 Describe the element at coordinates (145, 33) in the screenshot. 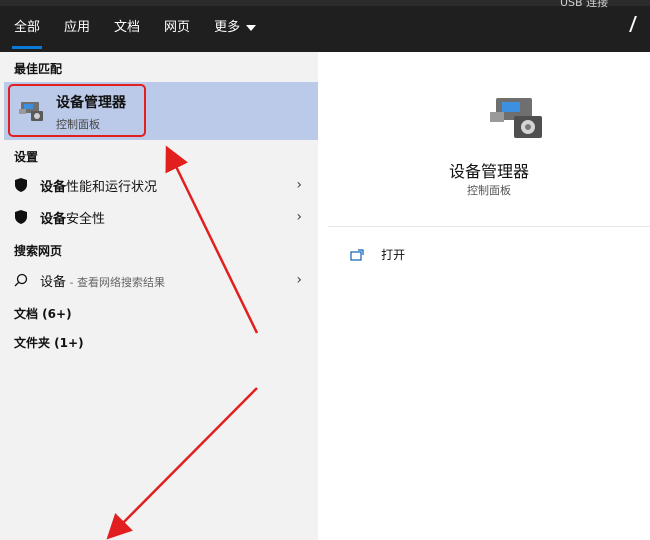

I see `filter-tabs: 全部 应用 文档 网页 更多` at that location.